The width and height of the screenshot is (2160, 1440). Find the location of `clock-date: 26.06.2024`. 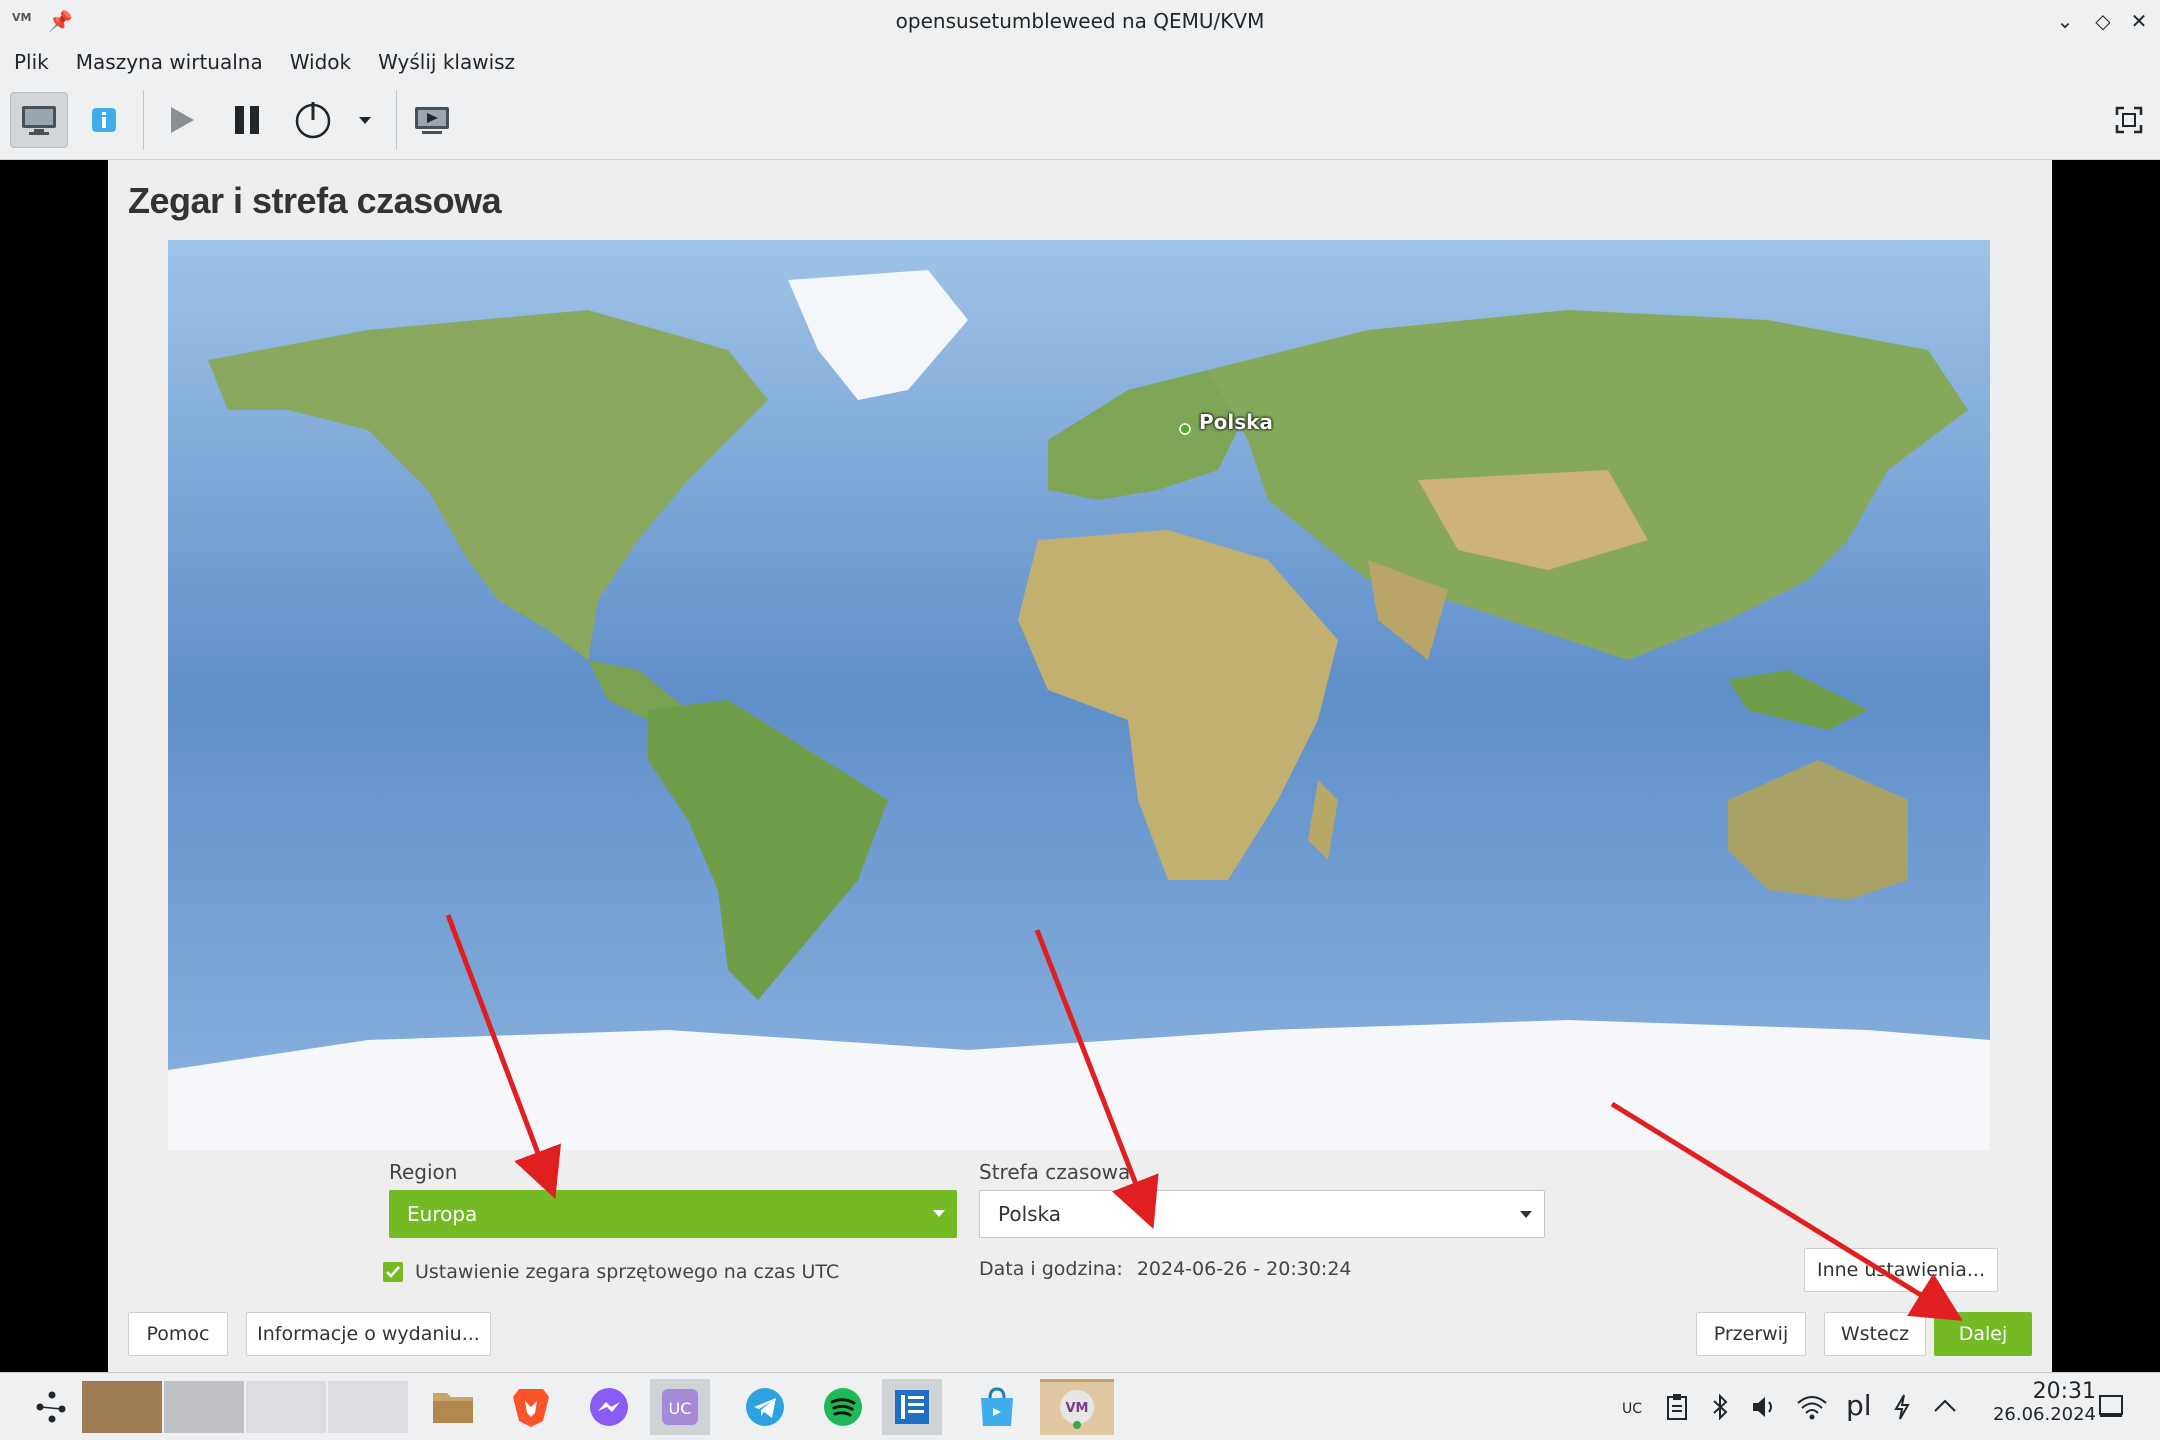

clock-date: 26.06.2024 is located at coordinates (2044, 1414).